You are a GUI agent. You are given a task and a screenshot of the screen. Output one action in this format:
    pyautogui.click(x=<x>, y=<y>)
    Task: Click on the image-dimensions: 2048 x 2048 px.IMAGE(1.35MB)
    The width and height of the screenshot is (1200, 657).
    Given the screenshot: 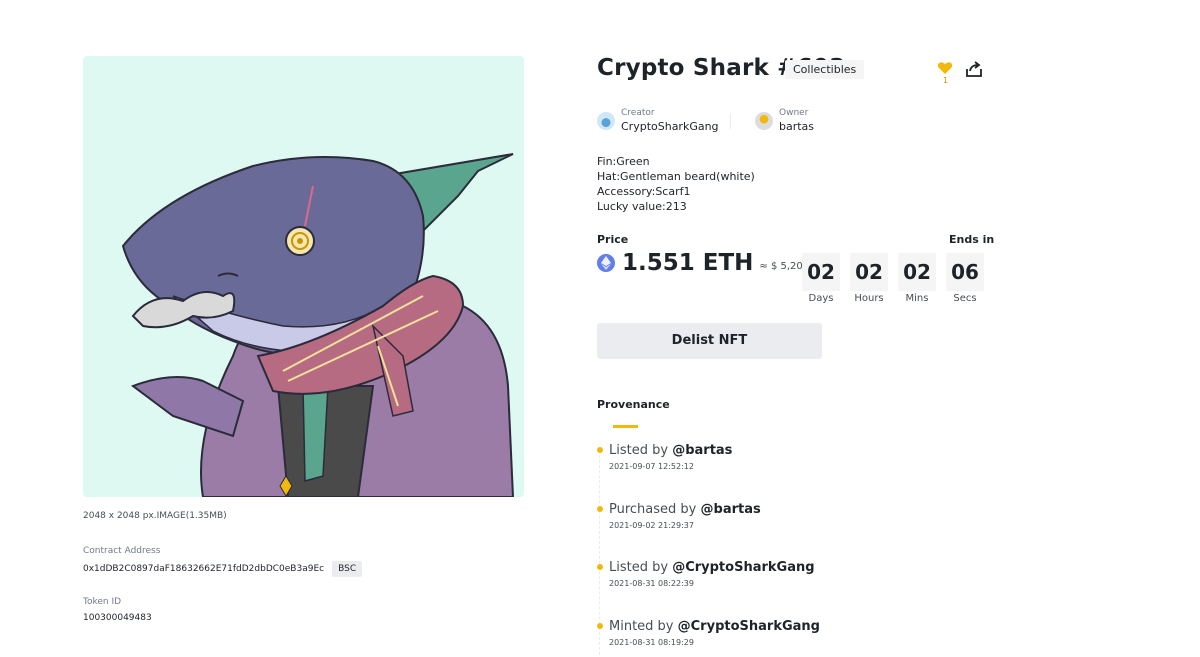 What is the action you would take?
    pyautogui.click(x=155, y=516)
    